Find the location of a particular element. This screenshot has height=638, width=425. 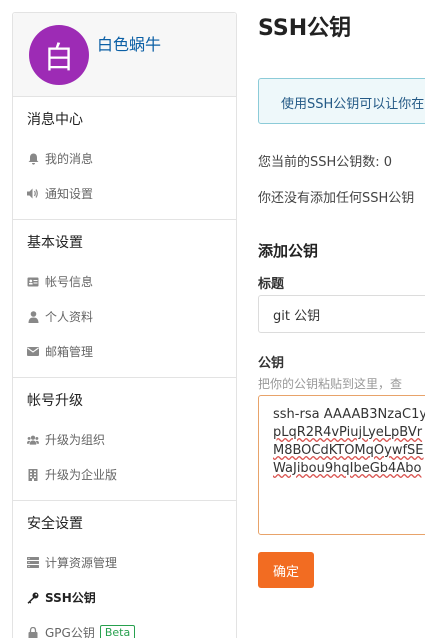

nav-group-security: 安全设置 计算资源管理 SSH公钥 GPG公钥 Beta is located at coordinates (124, 569).